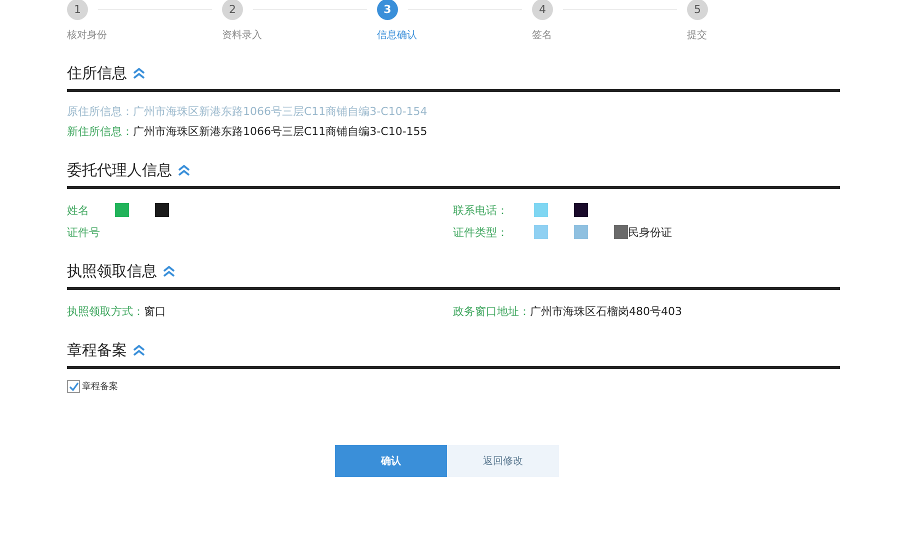 This screenshot has height=533, width=900. What do you see at coordinates (542, 10) in the screenshot?
I see `step-number: 4` at bounding box center [542, 10].